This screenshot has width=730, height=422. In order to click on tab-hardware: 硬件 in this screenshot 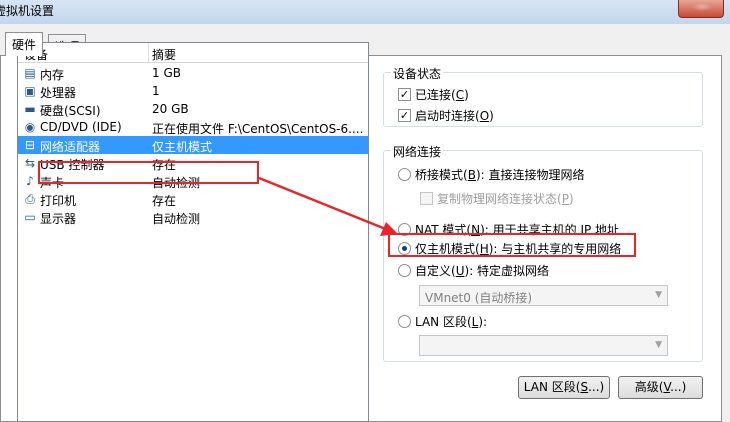, I will do `click(24, 44)`.